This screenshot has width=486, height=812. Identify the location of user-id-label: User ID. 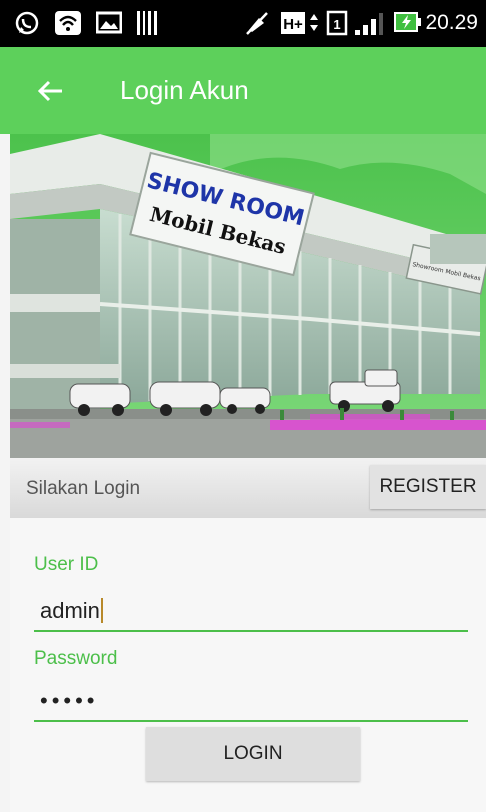
(66, 564).